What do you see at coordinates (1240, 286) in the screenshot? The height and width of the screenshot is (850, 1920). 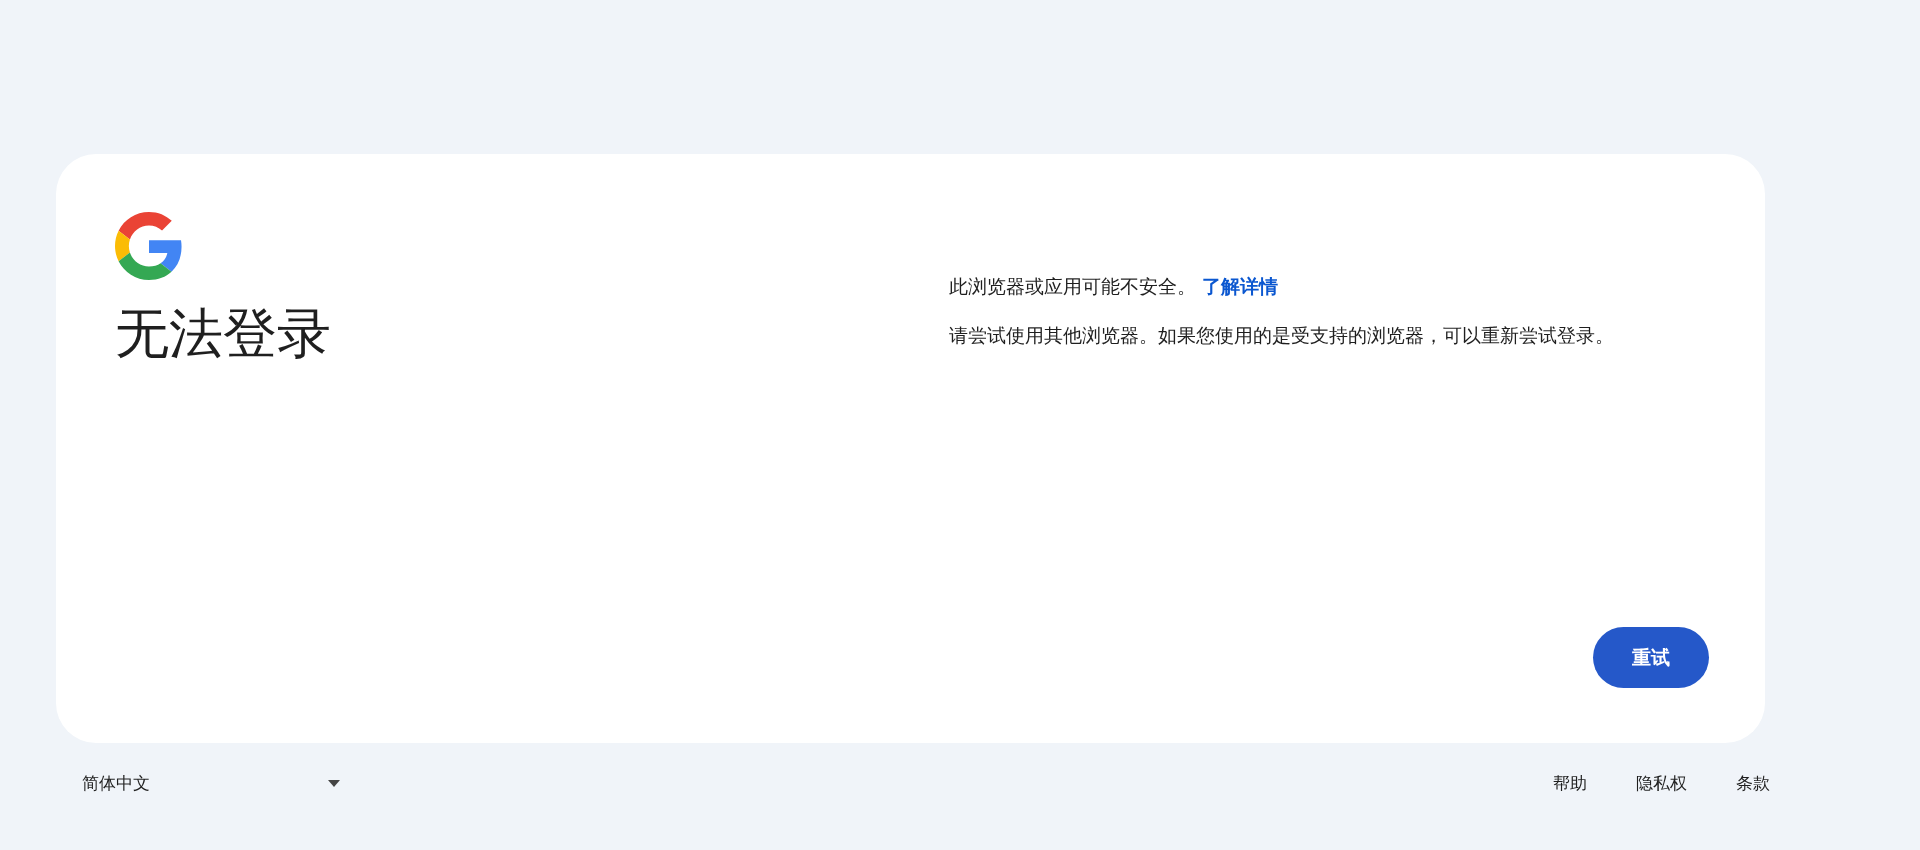 I see `learn-more-link: 了解详情` at bounding box center [1240, 286].